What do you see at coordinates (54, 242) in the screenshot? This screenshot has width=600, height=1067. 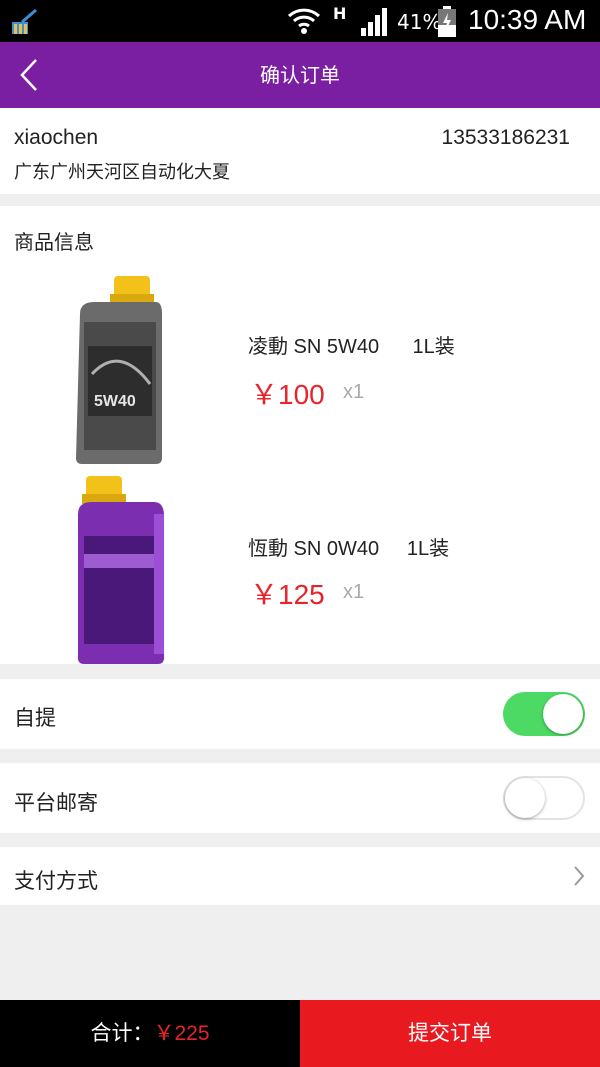 I see `goods-header: 商品信息` at bounding box center [54, 242].